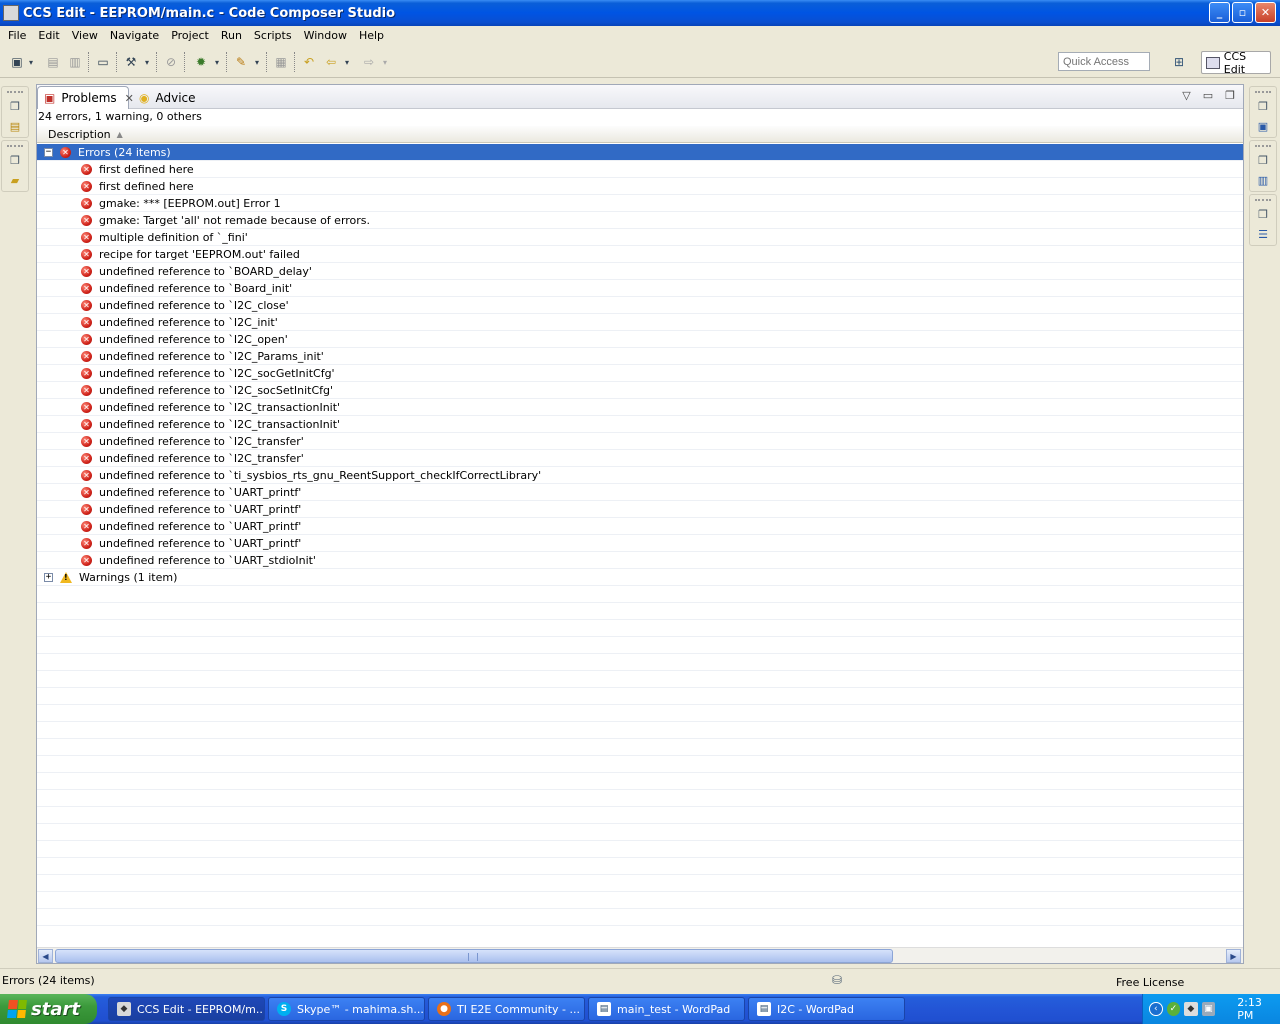  Describe the element at coordinates (85, 35) in the screenshot. I see `menu-view: View` at that location.